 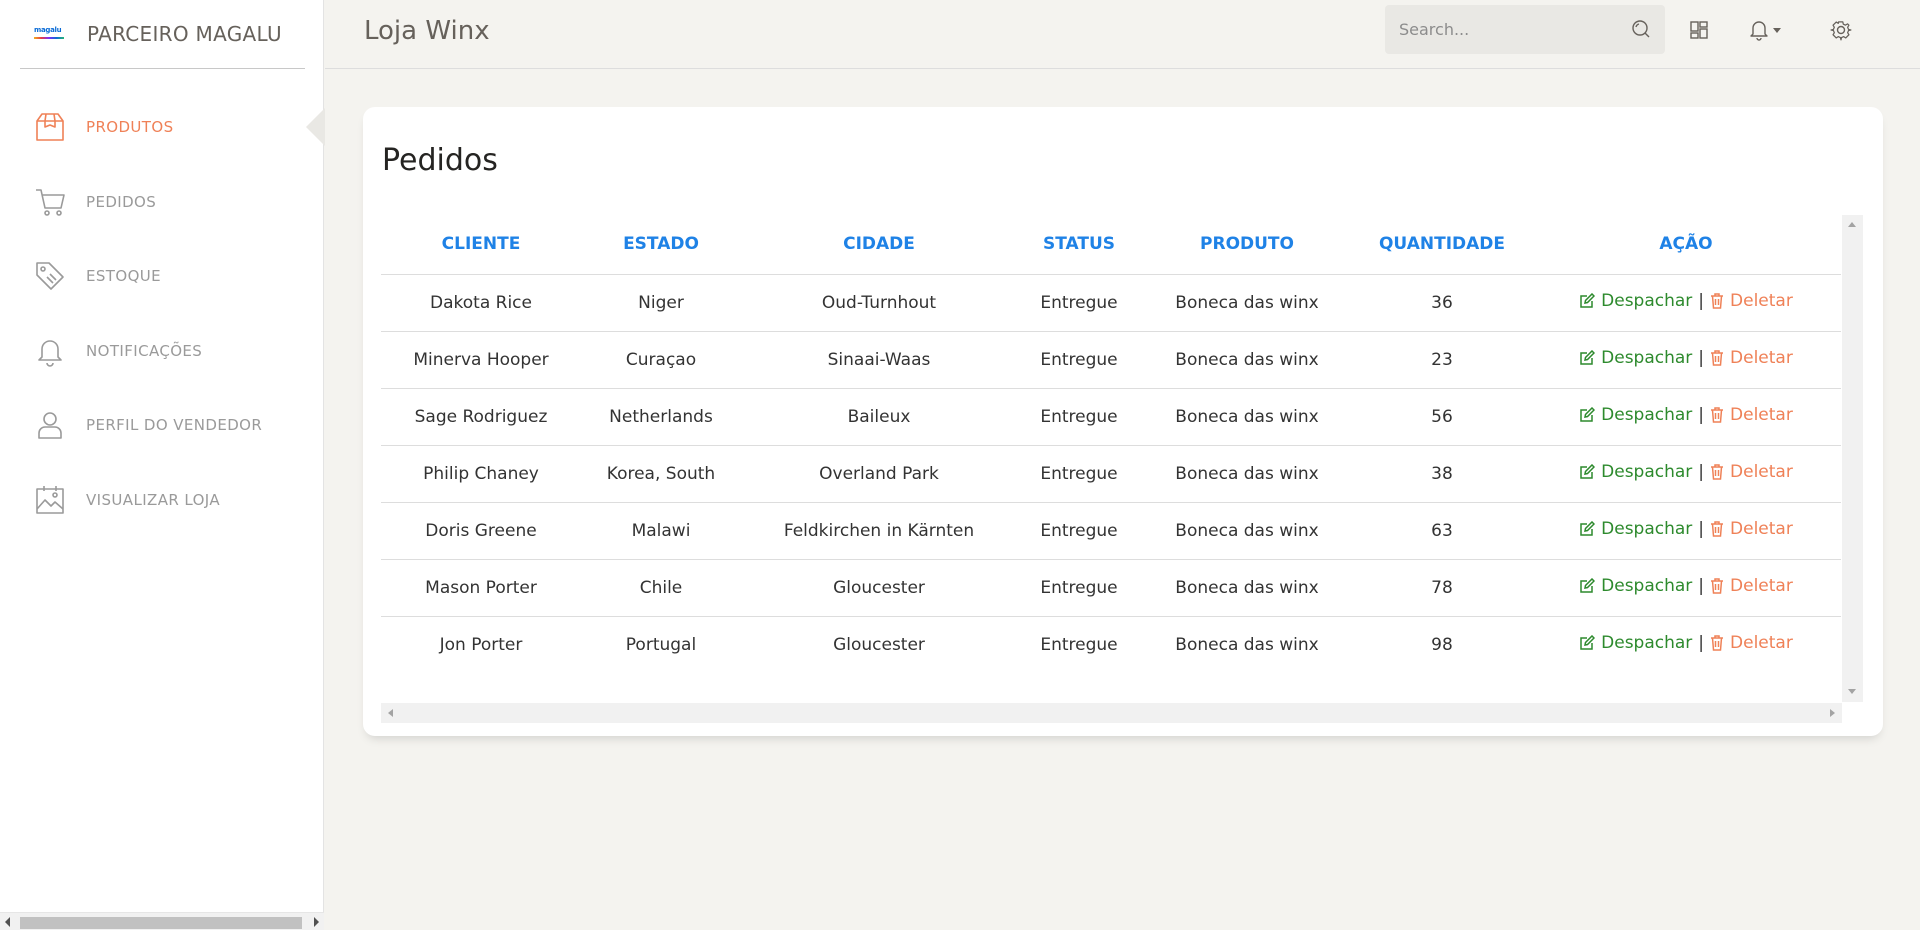 I want to click on sidebar-item-visualizar-loja: VISUALIZAR LOJA, so click(x=162, y=500).